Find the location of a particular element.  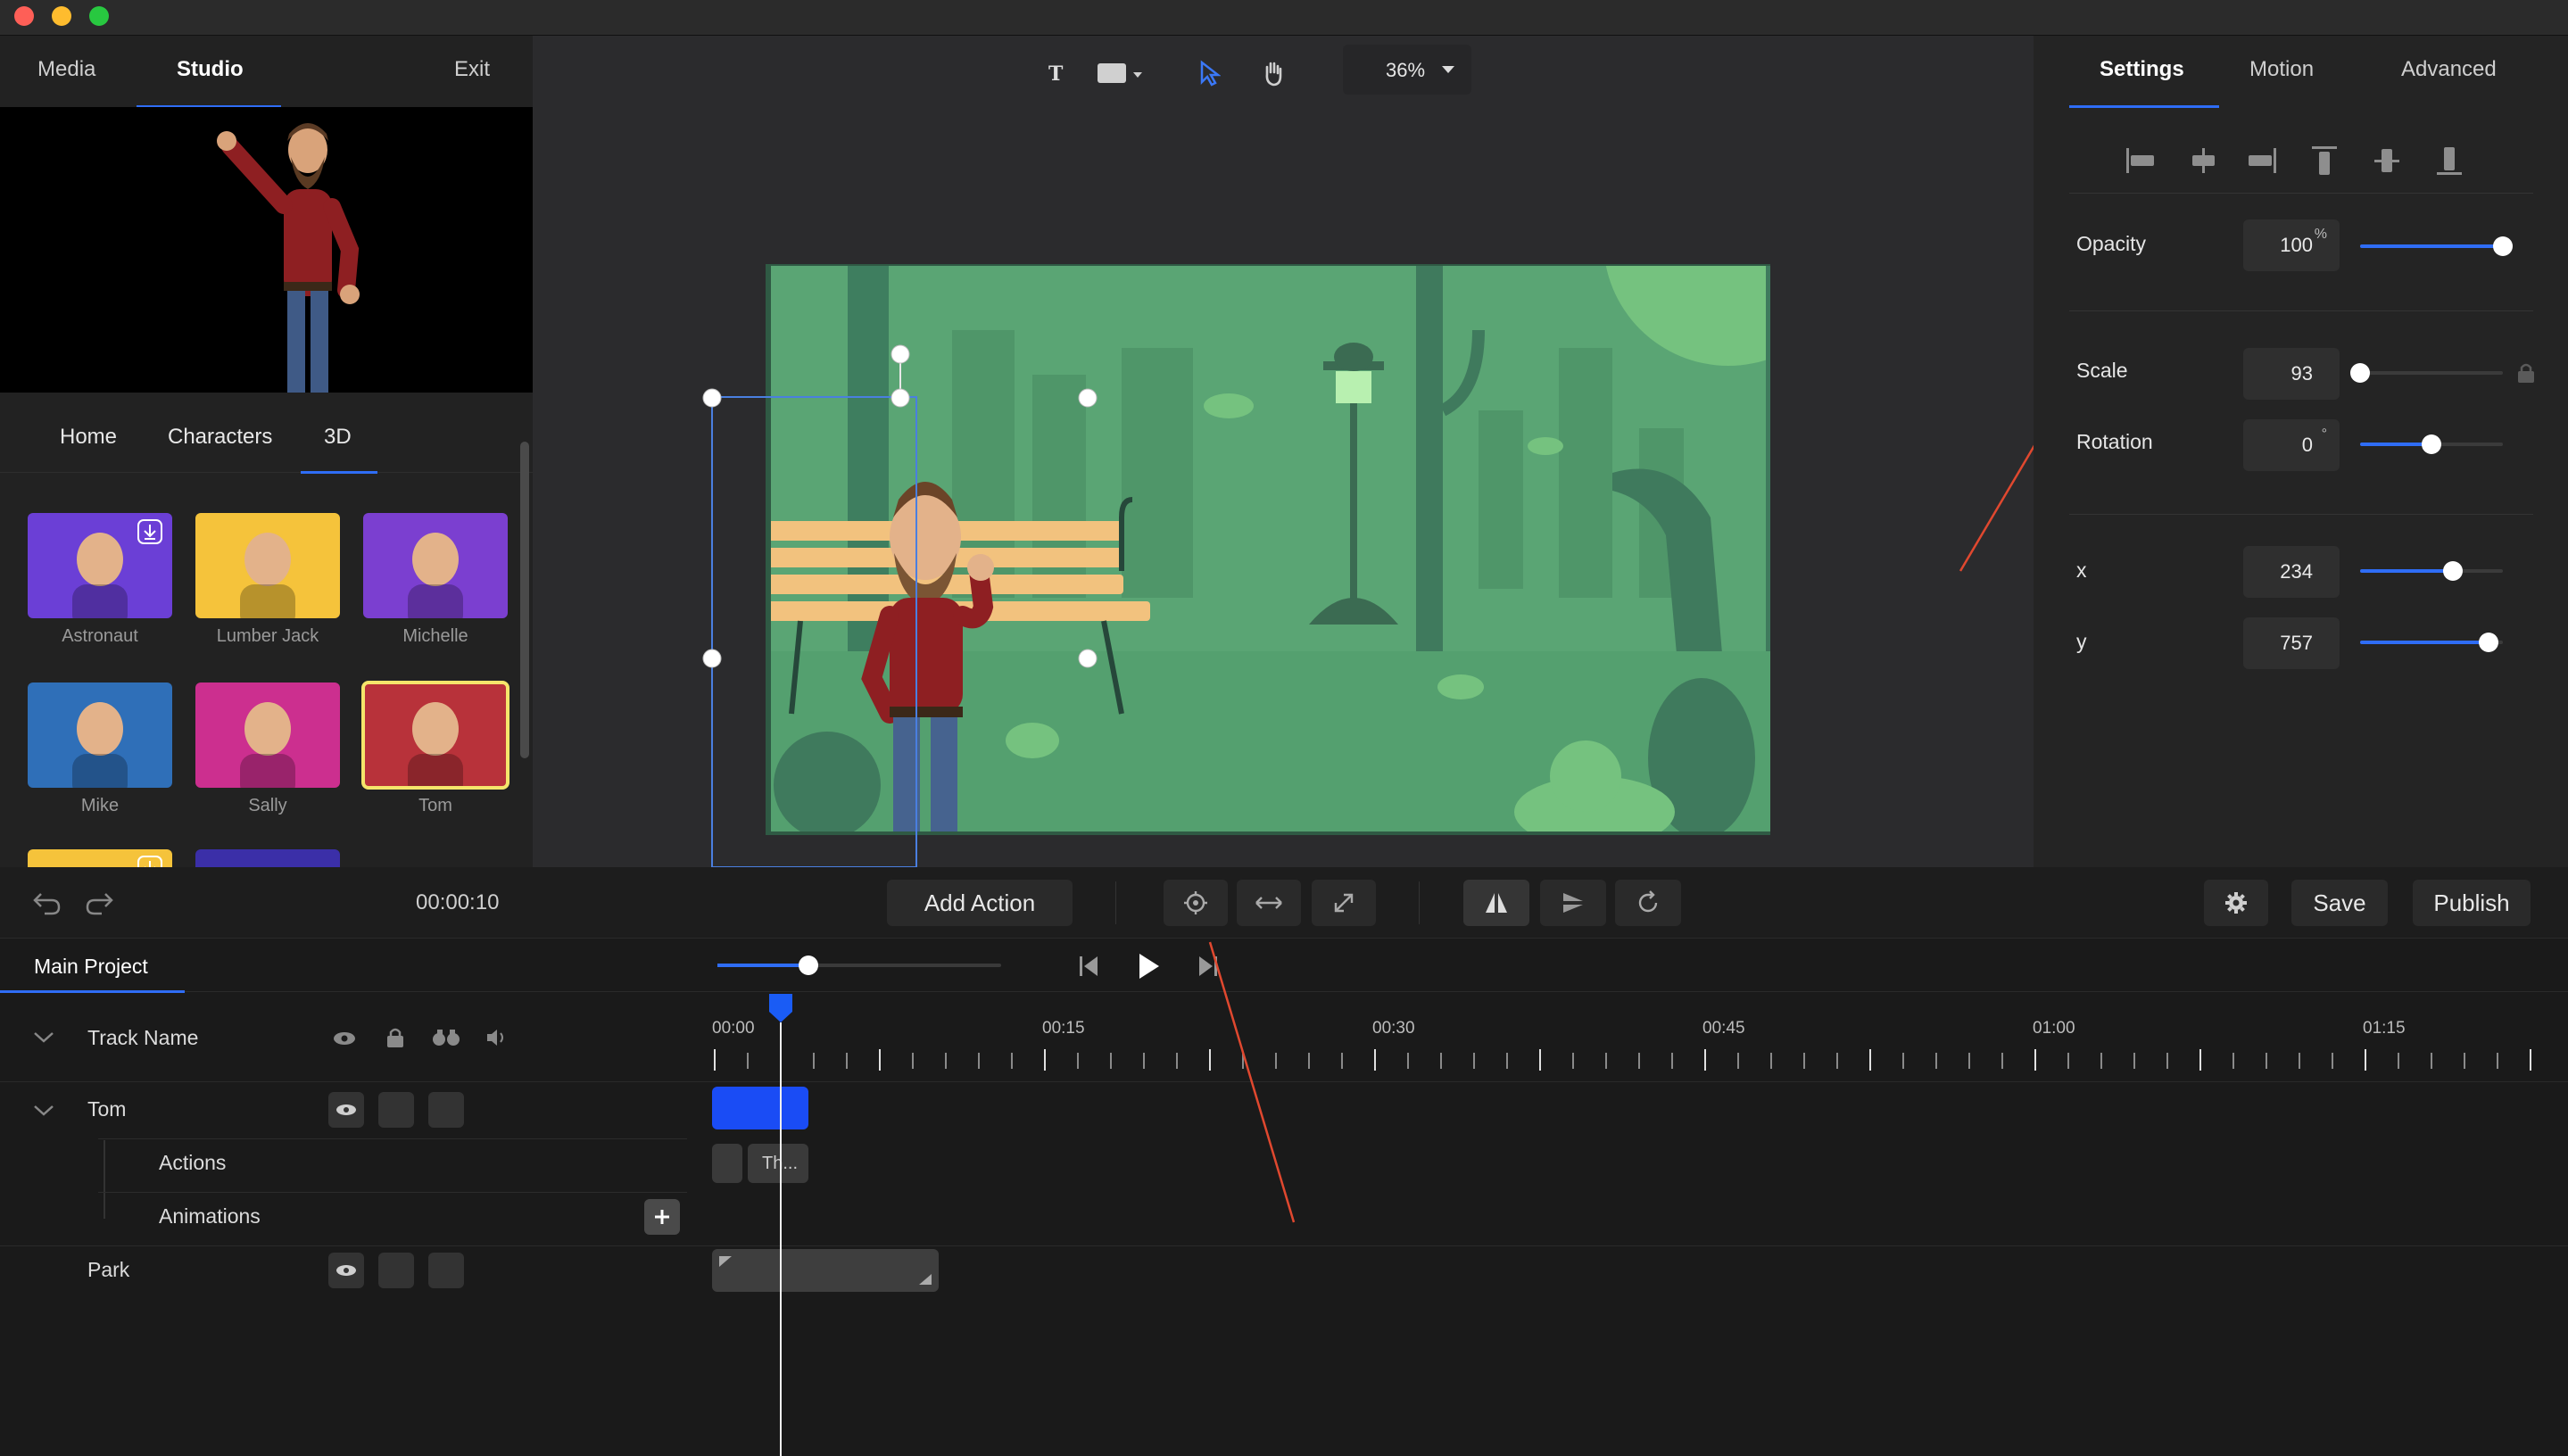

divider is located at coordinates (2301, 515).